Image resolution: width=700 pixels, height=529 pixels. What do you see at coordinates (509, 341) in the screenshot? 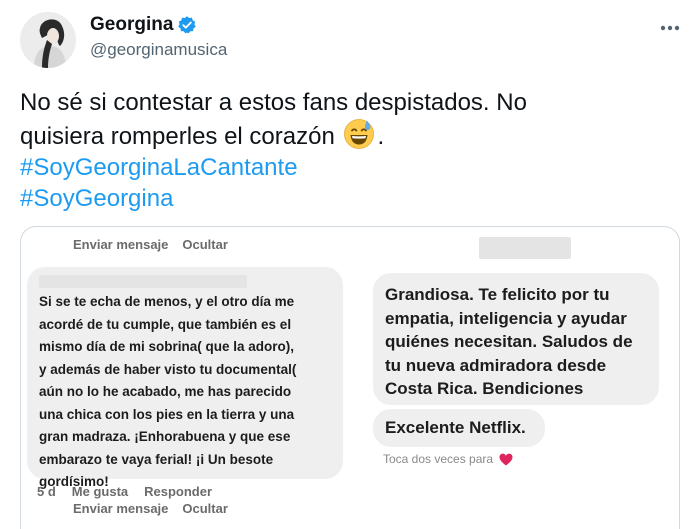
I see `message-line: quiénes necesitan. Saludos de` at bounding box center [509, 341].